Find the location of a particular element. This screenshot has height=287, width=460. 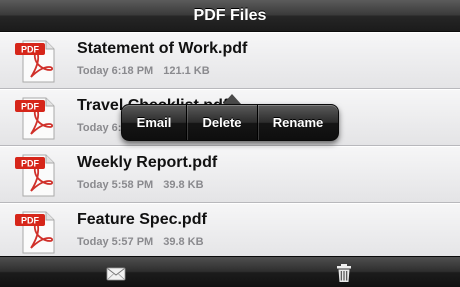

file-meta: Today 5:57 PM 39.8 KB is located at coordinates (145, 242).